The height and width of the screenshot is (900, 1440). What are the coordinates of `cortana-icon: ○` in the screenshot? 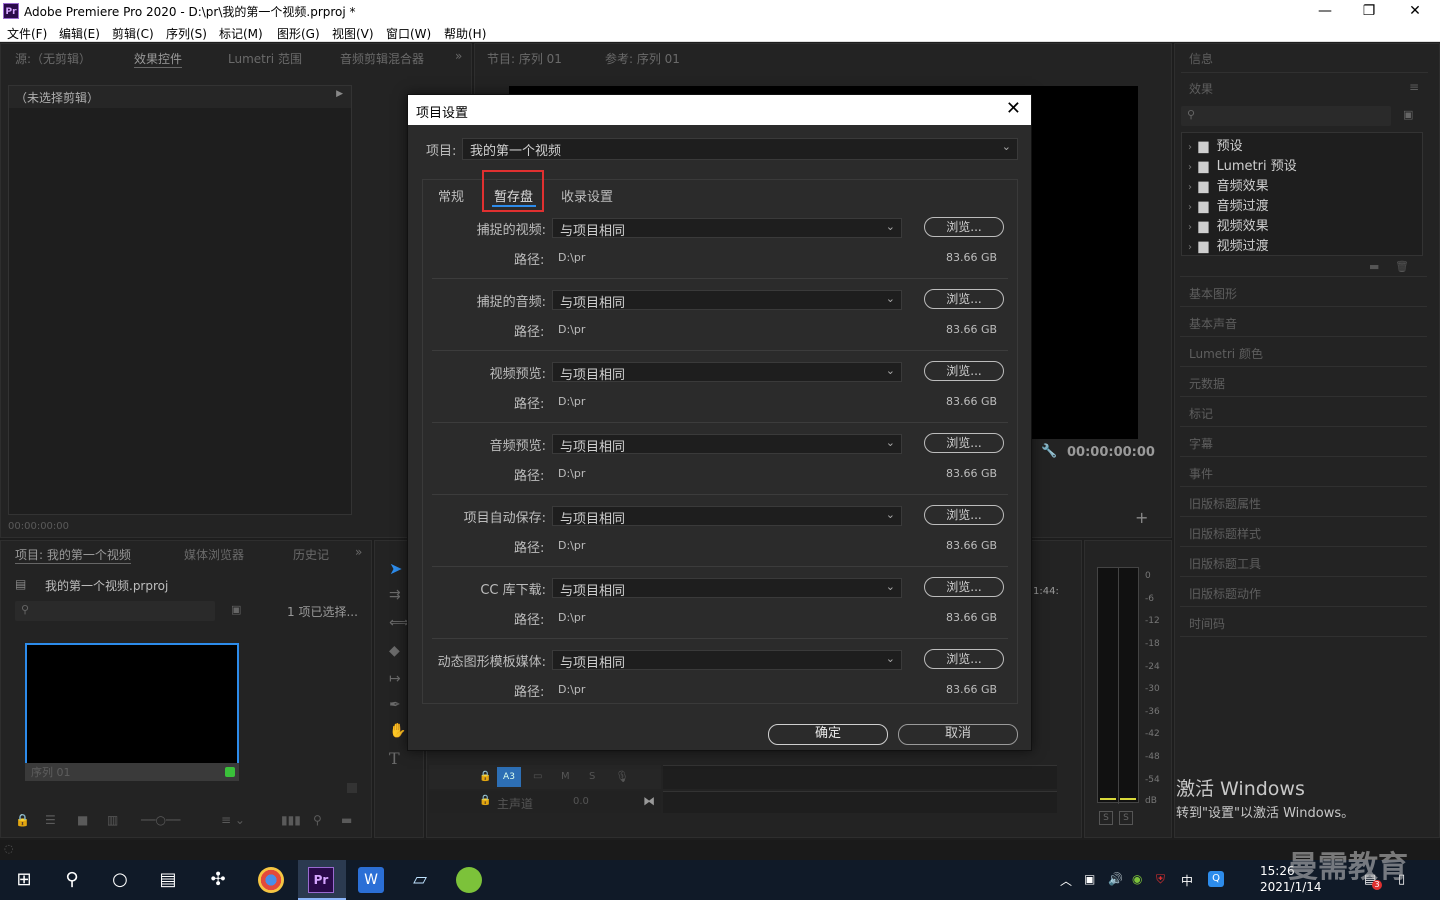 It's located at (120, 880).